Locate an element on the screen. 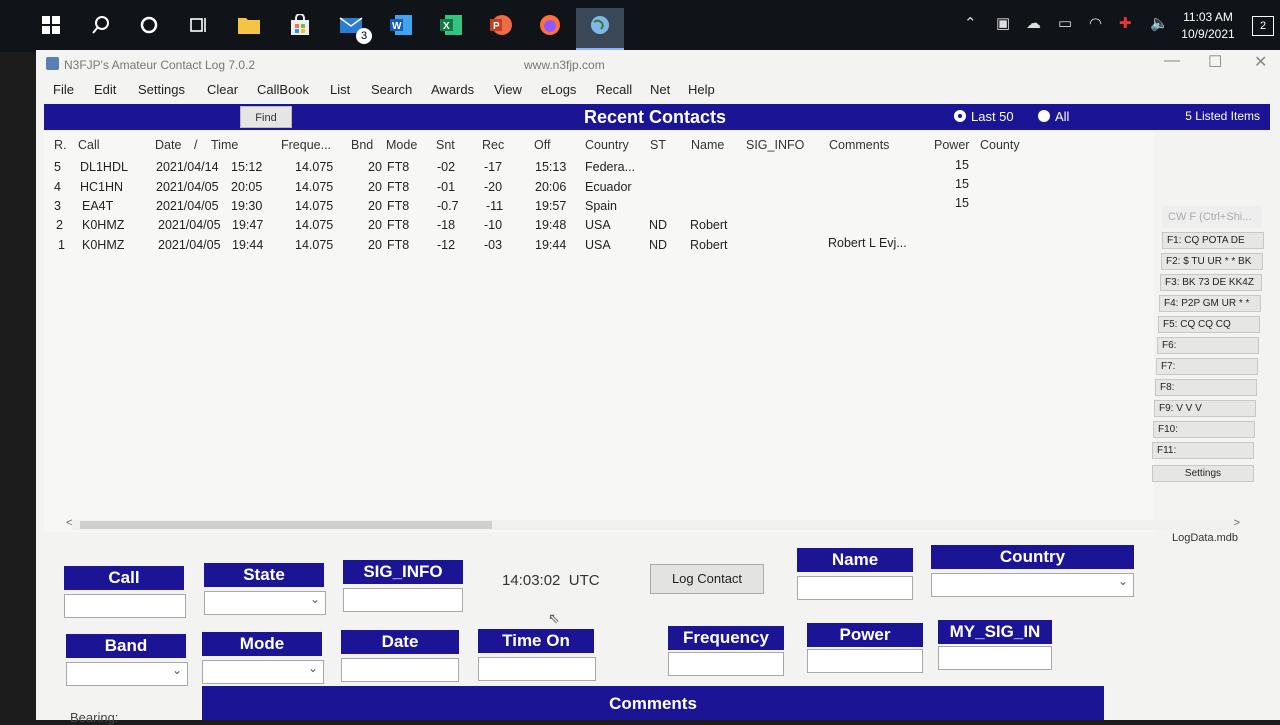 Image resolution: width=1280 pixels, height=725 pixels. col-header-name: Name is located at coordinates (707, 145).